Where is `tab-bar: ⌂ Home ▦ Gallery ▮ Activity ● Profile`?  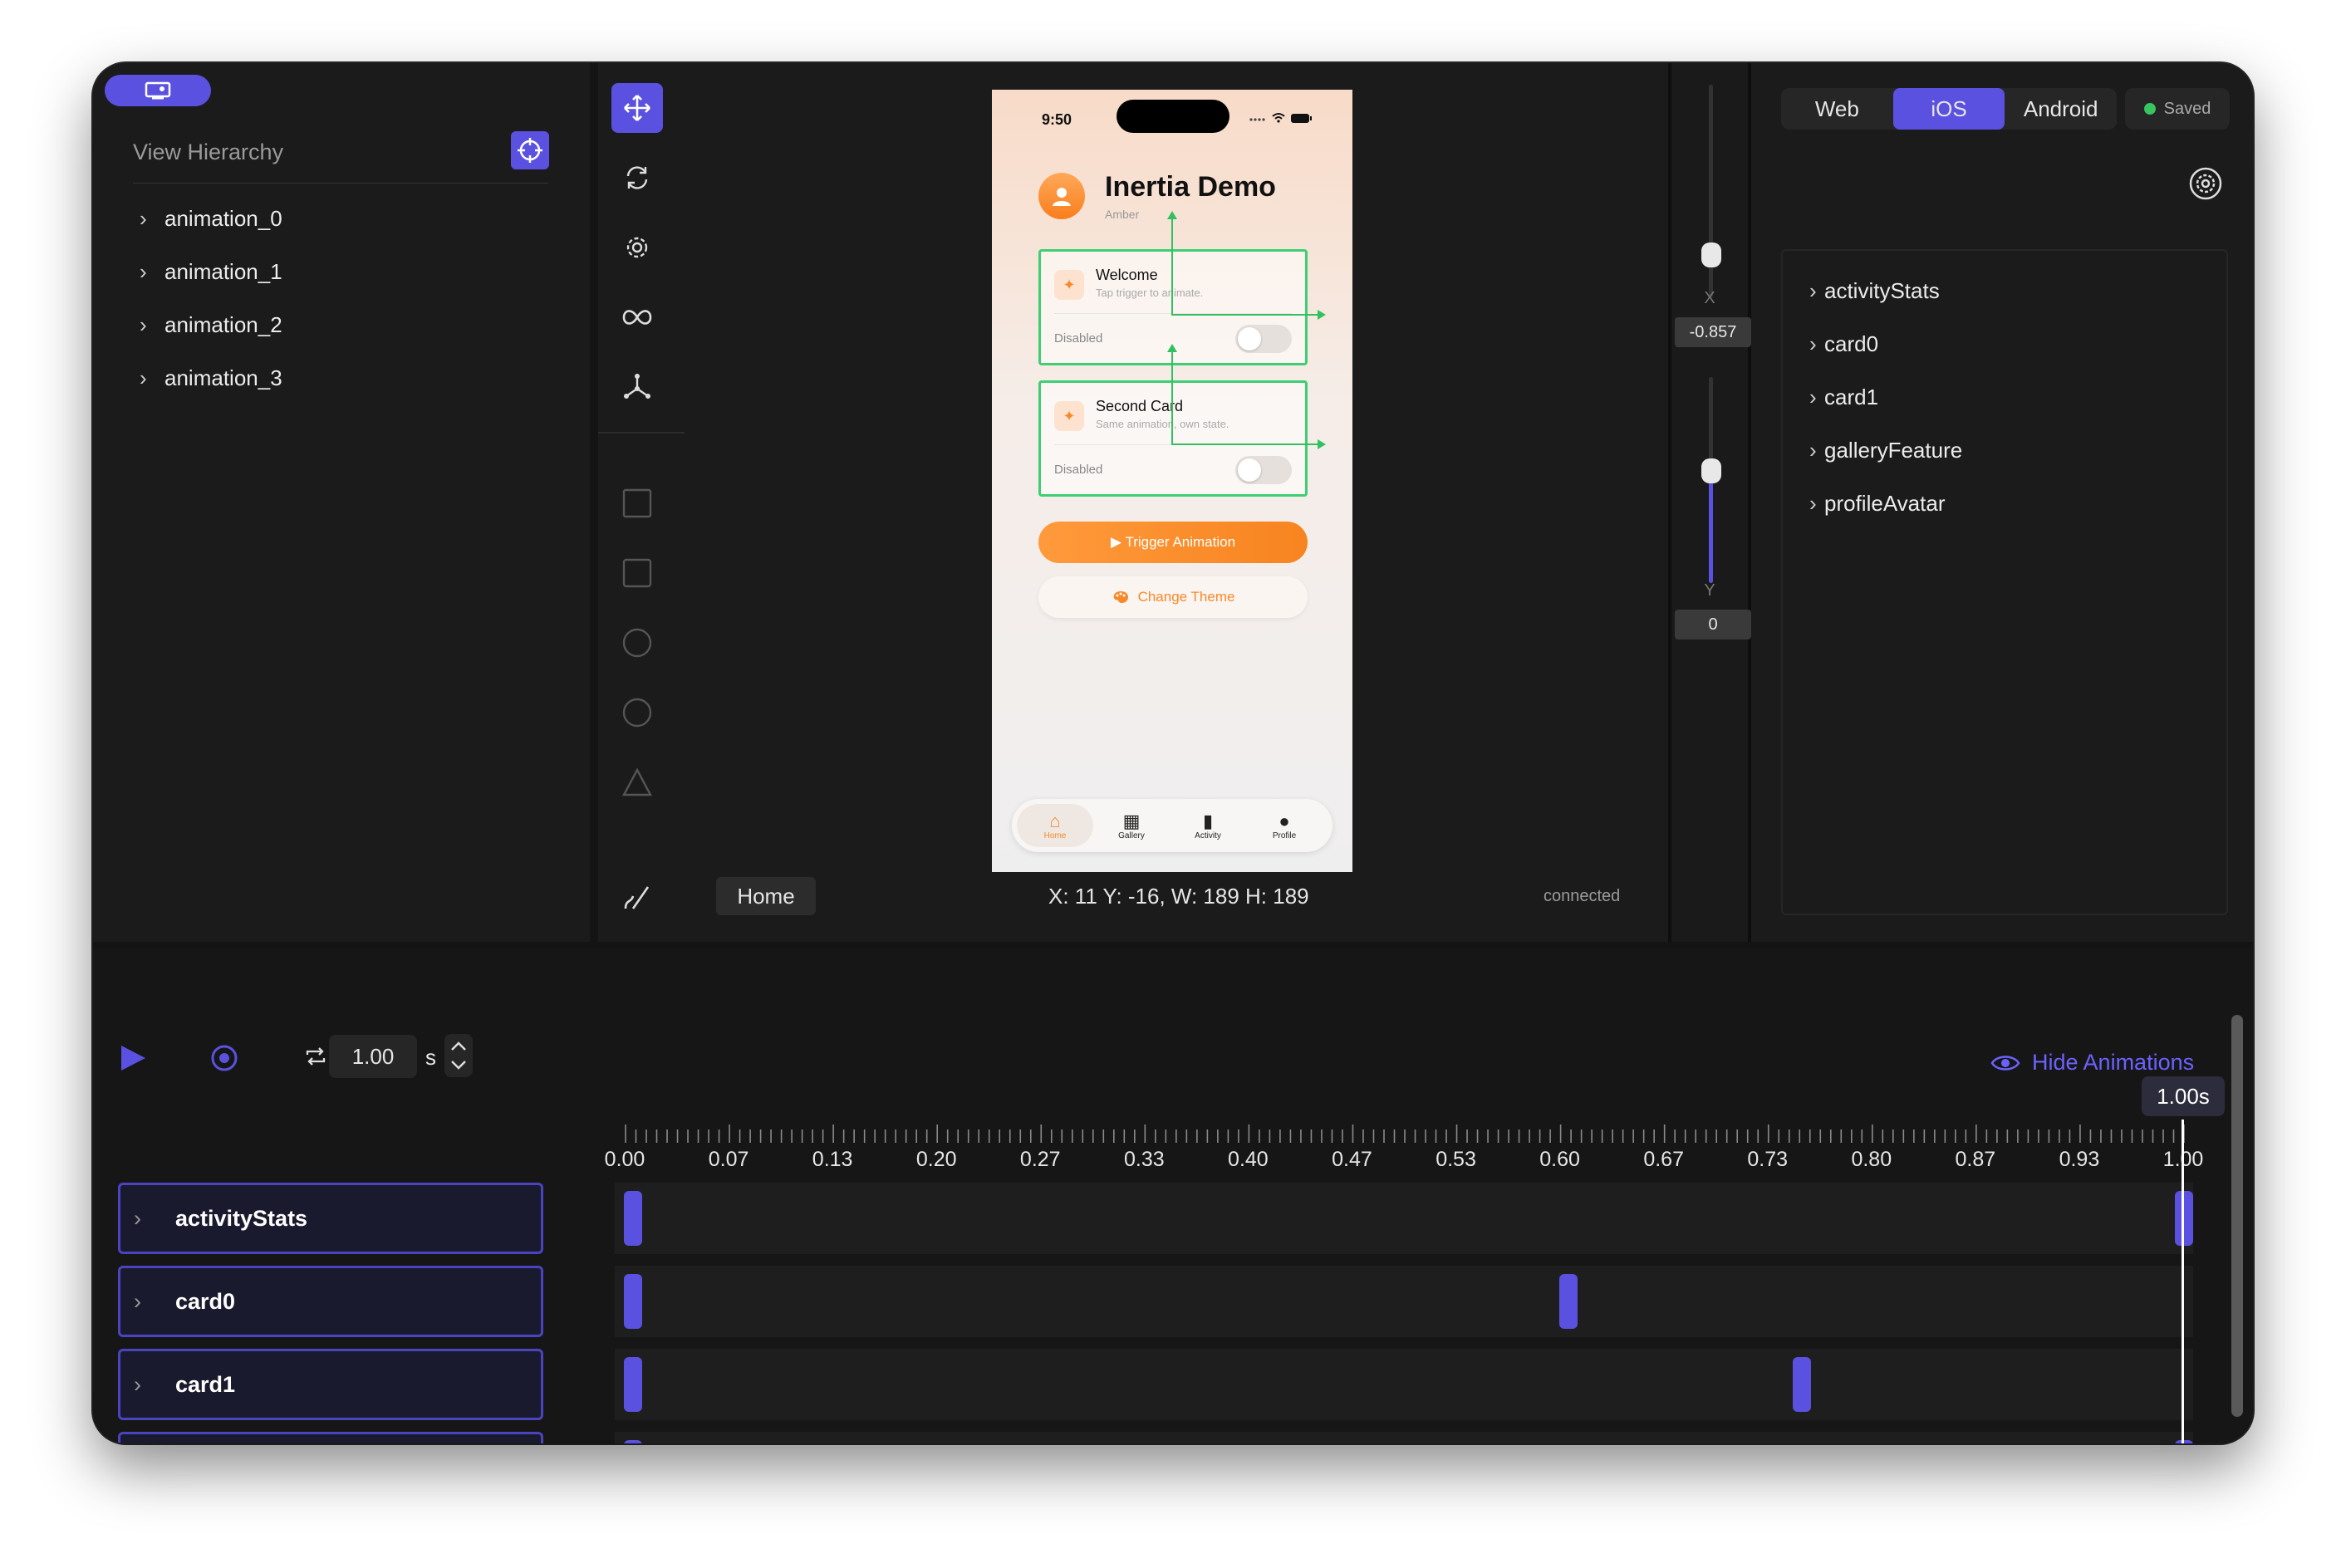
tab-bar: ⌂ Home ▦ Gallery ▮ Activity ● Profile is located at coordinates (1172, 825).